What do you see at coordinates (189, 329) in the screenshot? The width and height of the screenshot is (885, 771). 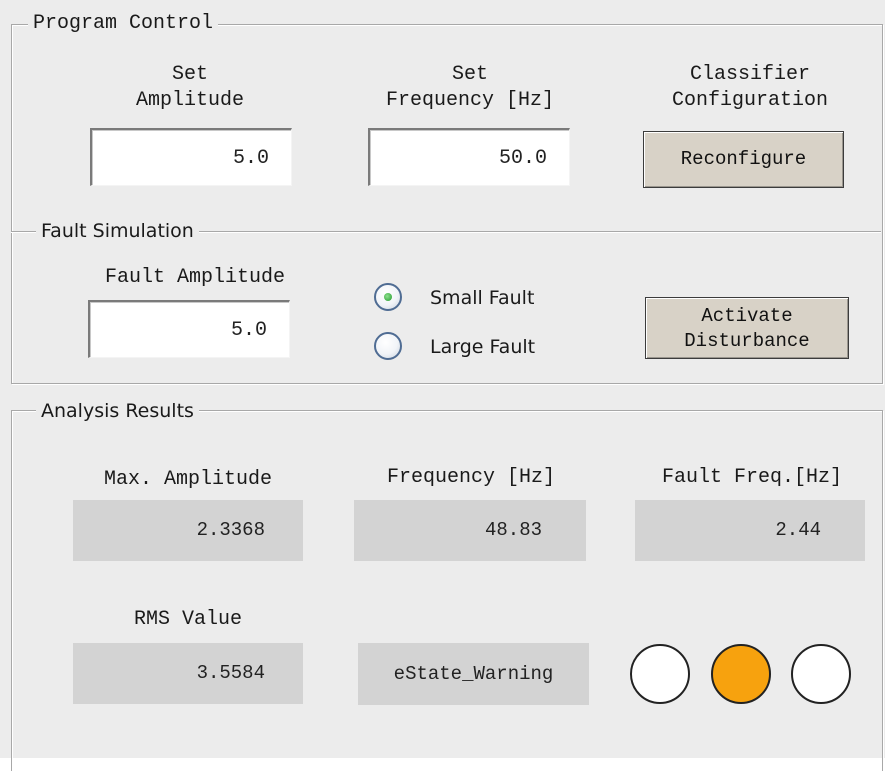 I see `fault-amplitude-input: 5.0` at bounding box center [189, 329].